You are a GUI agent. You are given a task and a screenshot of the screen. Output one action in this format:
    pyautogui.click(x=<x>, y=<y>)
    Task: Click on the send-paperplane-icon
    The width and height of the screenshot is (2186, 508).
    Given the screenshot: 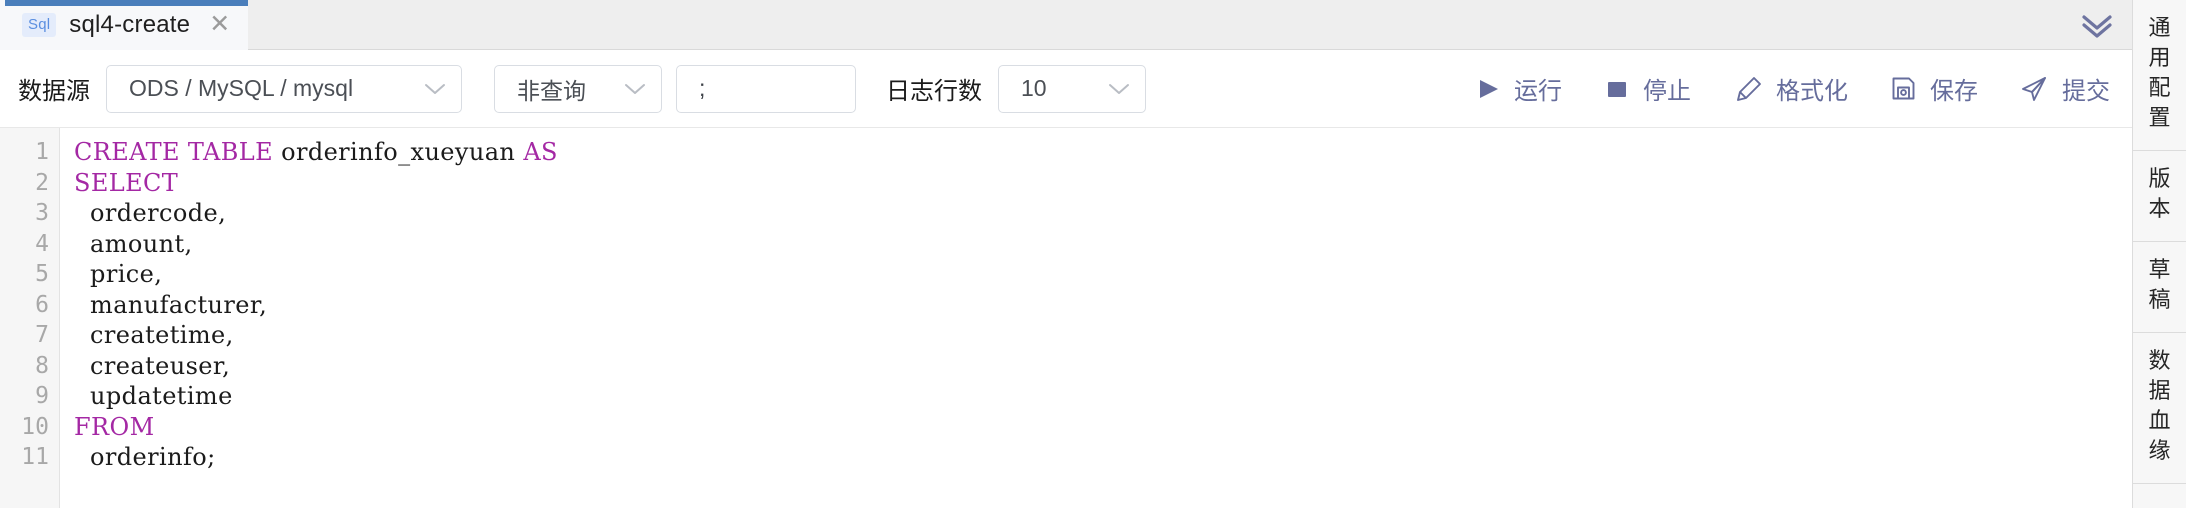 What is the action you would take?
    pyautogui.click(x=2034, y=89)
    